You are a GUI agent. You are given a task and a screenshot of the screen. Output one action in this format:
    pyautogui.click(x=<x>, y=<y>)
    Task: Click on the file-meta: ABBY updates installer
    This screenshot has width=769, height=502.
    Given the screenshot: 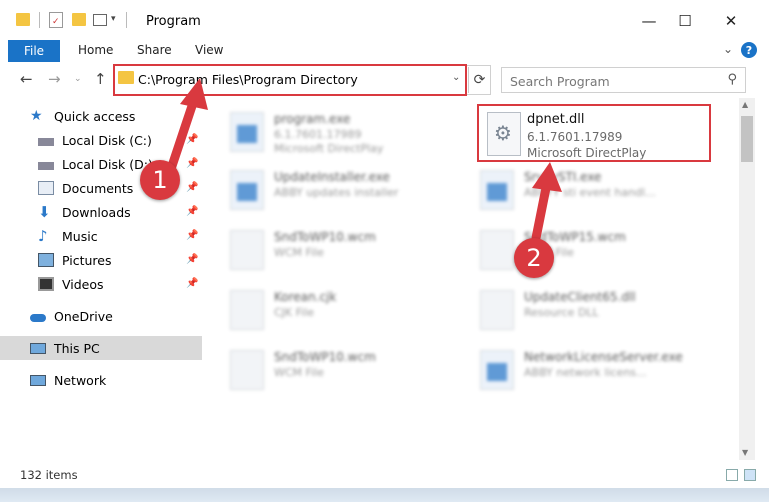 What is the action you would take?
    pyautogui.click(x=336, y=192)
    